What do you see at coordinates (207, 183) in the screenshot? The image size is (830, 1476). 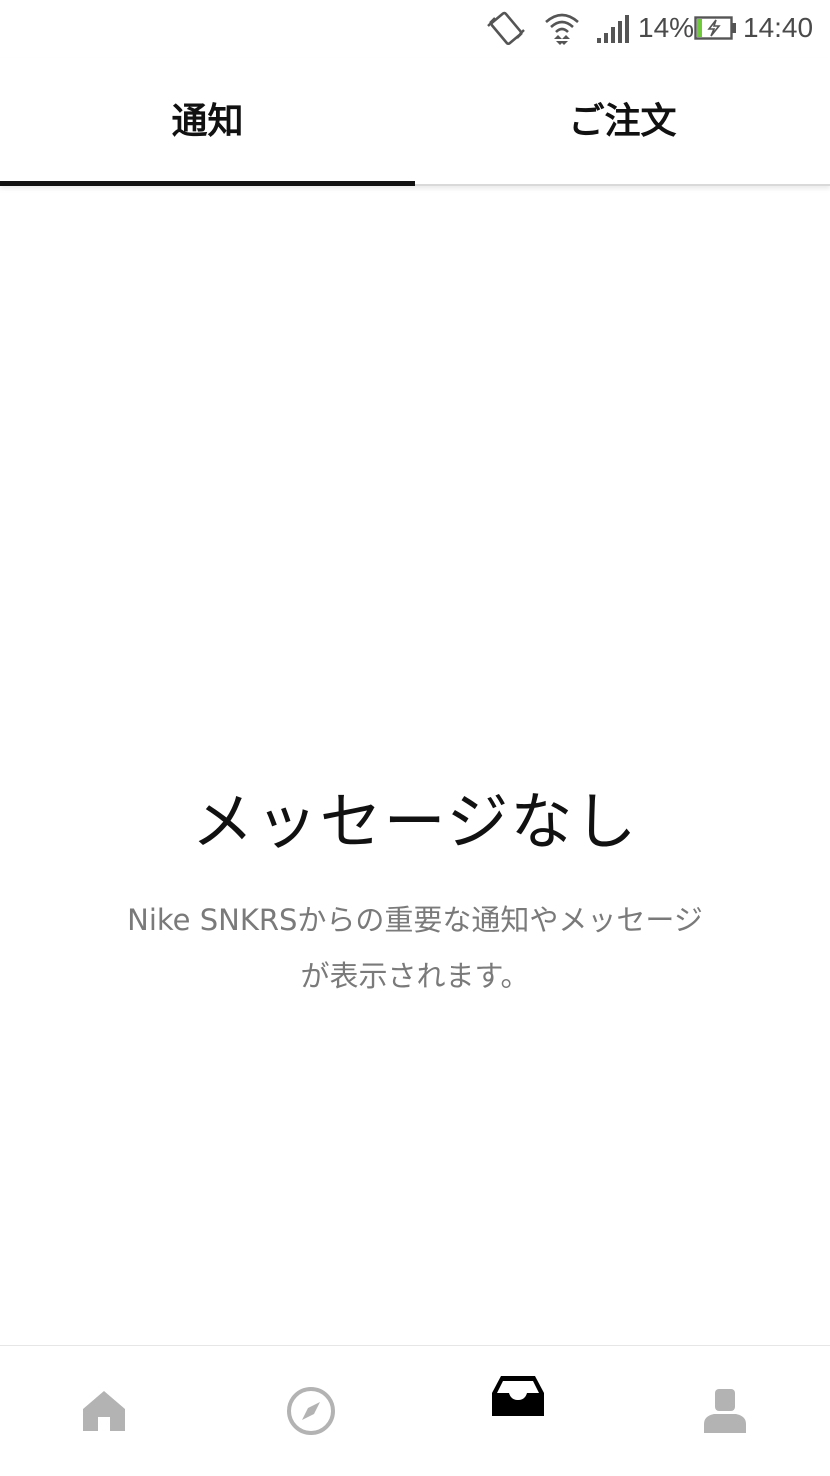 I see `active-tab-indicator` at bounding box center [207, 183].